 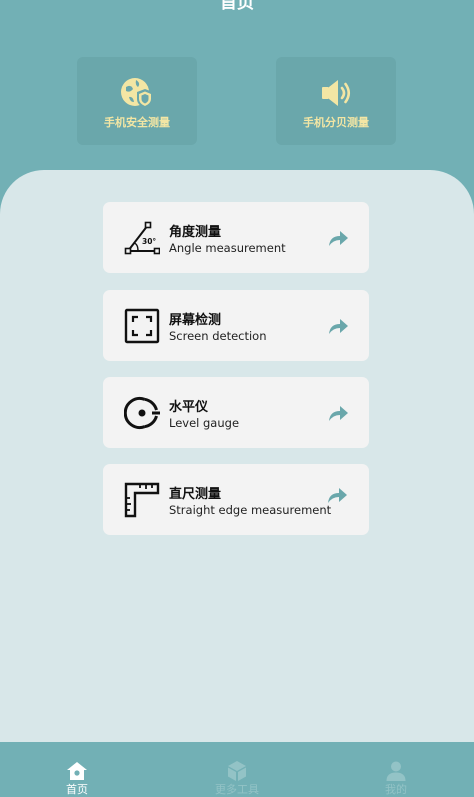 What do you see at coordinates (236, 237) in the screenshot?
I see `tool-angle-measurement: 30° 角度测量 Angle measurement` at bounding box center [236, 237].